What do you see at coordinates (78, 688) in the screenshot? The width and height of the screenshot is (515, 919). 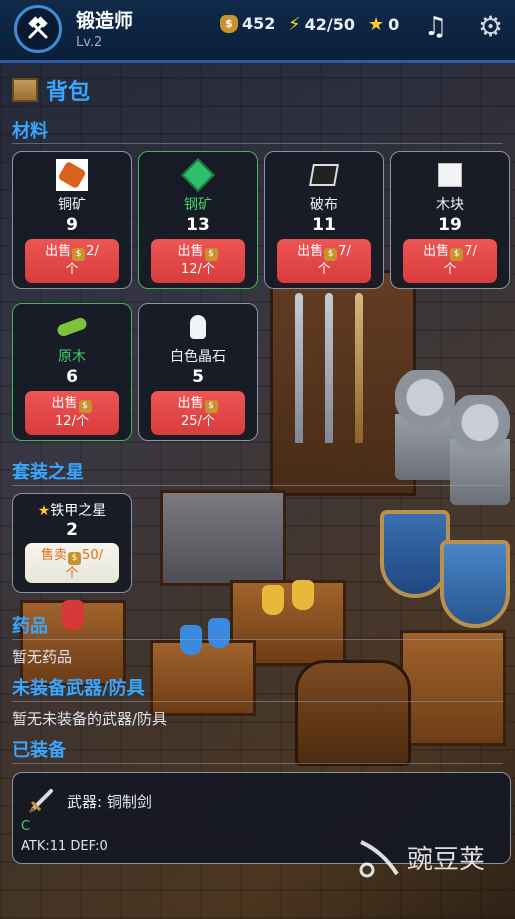 I see `unequipped-heading: 未装备武器/防具` at bounding box center [78, 688].